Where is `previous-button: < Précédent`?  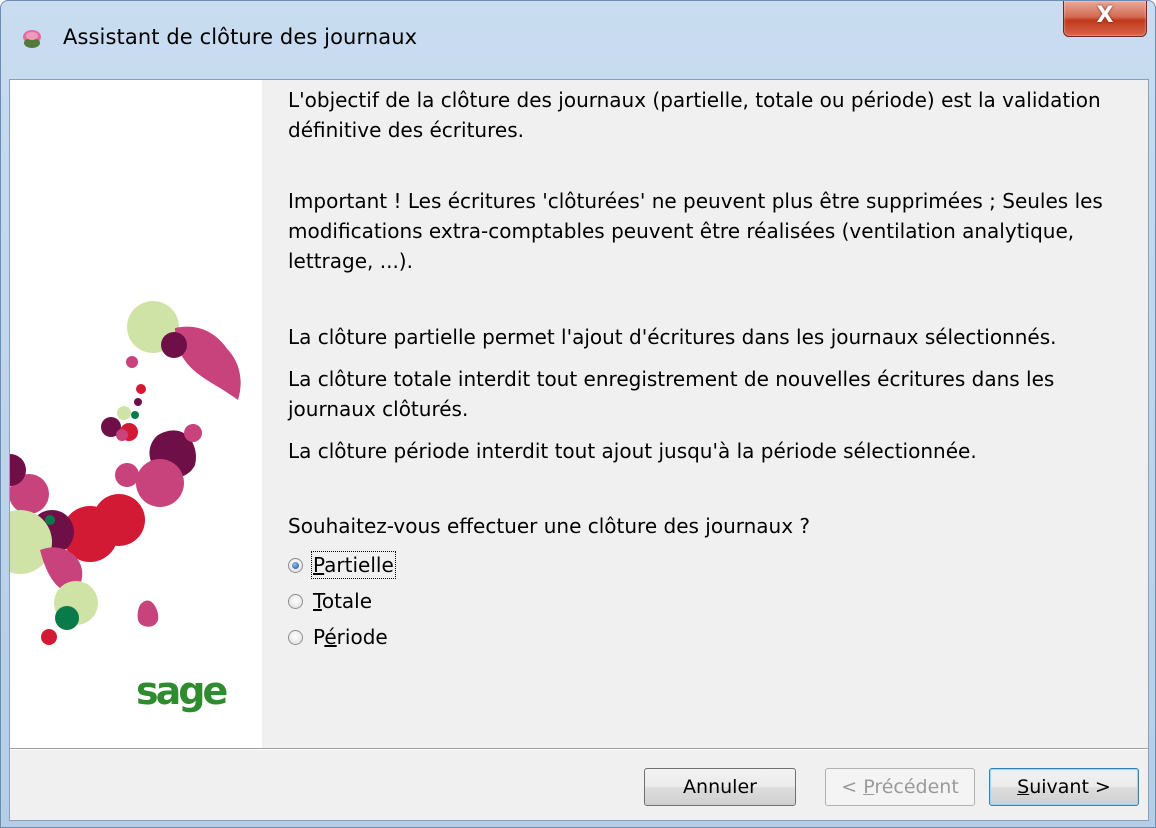 previous-button: < Précédent is located at coordinates (900, 787).